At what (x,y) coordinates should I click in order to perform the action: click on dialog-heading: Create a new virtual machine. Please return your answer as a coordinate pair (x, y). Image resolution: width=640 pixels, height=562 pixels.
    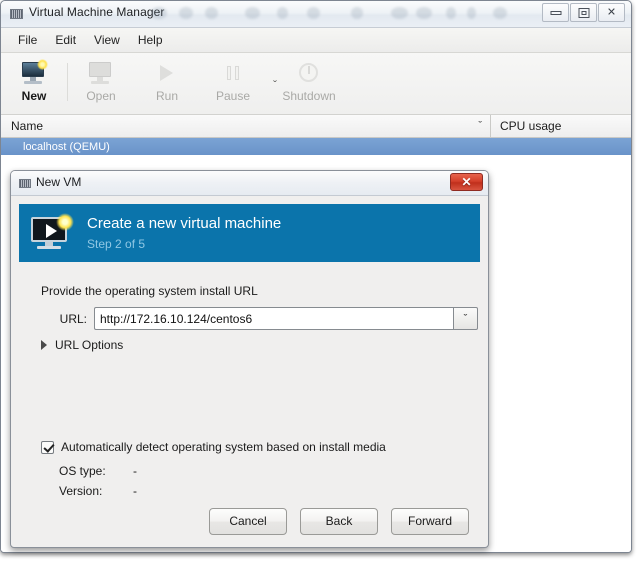
    Looking at the image, I should click on (184, 223).